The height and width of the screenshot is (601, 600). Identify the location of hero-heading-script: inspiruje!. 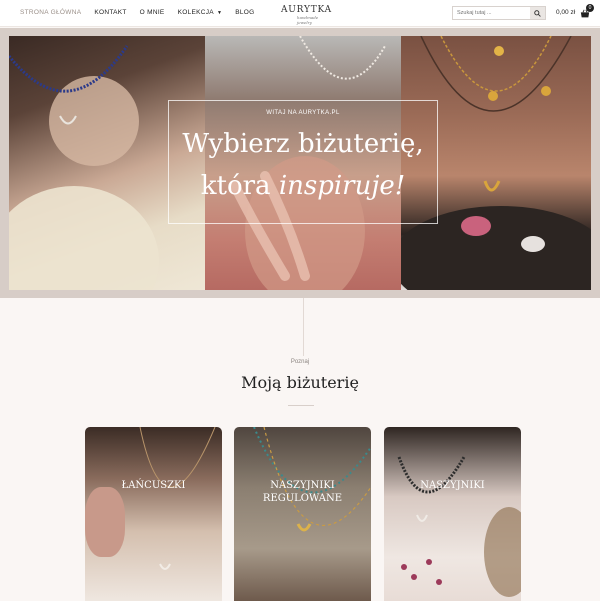
(342, 186).